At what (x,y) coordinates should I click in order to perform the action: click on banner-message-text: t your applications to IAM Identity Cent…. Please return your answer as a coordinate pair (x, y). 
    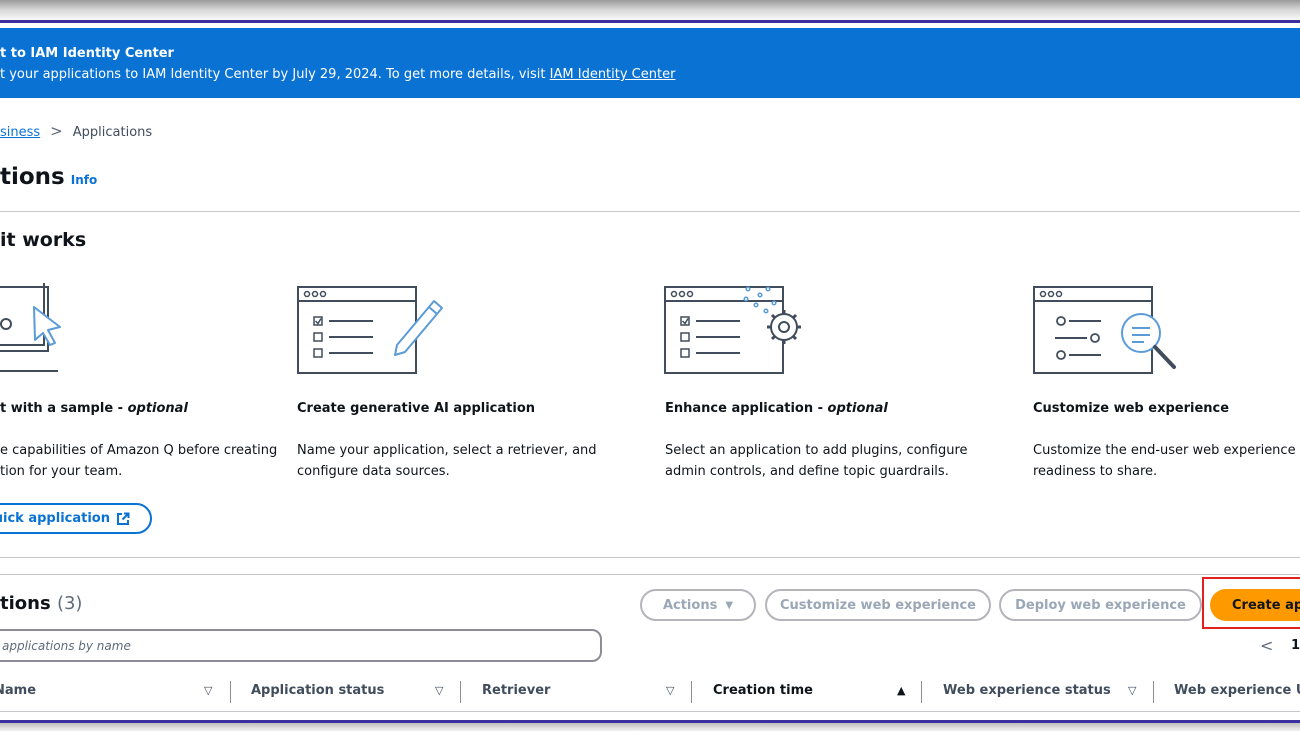
    Looking at the image, I should click on (275, 74).